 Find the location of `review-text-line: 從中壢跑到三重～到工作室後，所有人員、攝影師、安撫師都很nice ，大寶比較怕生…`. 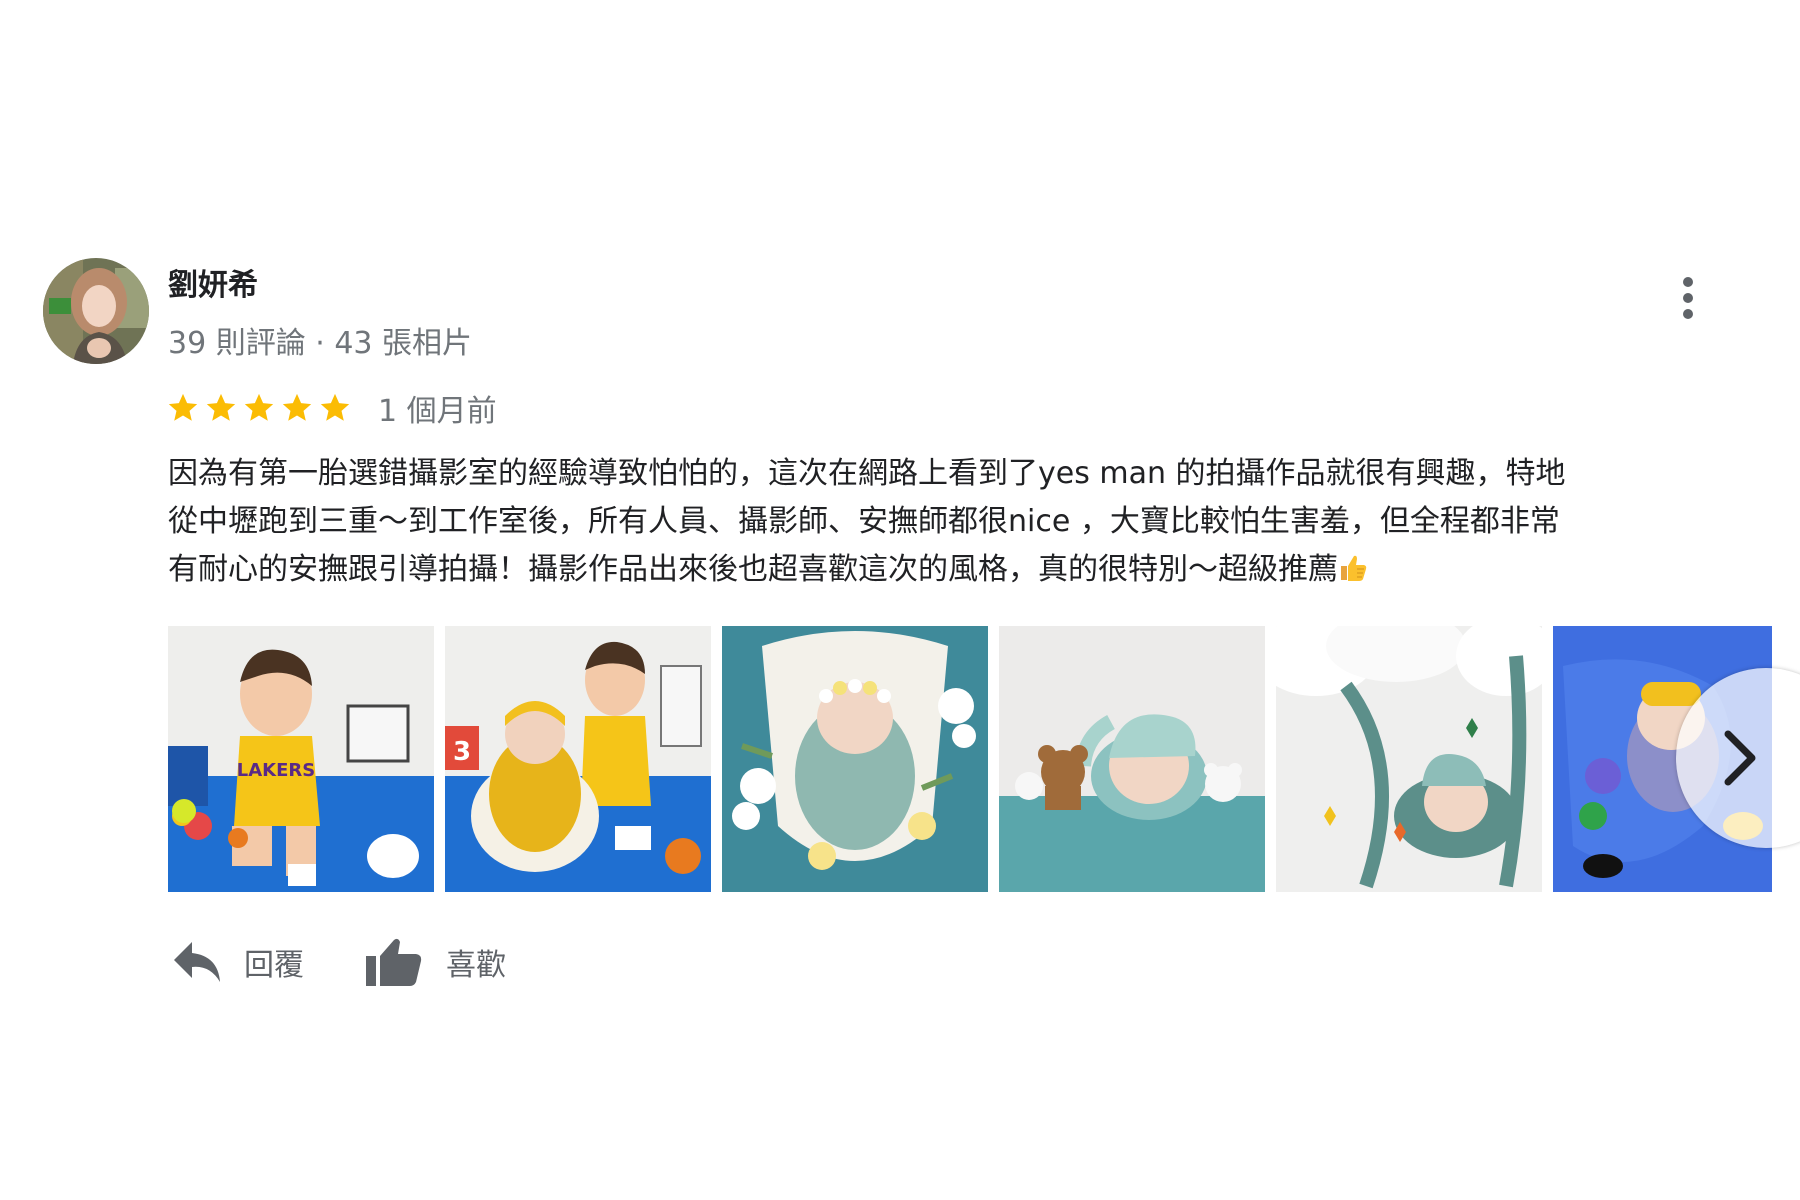

review-text-line: 從中壢跑到三重～到工作室後，所有人員、攝影師、安撫師都很nice ，大寶比較怕生… is located at coordinates (864, 521).